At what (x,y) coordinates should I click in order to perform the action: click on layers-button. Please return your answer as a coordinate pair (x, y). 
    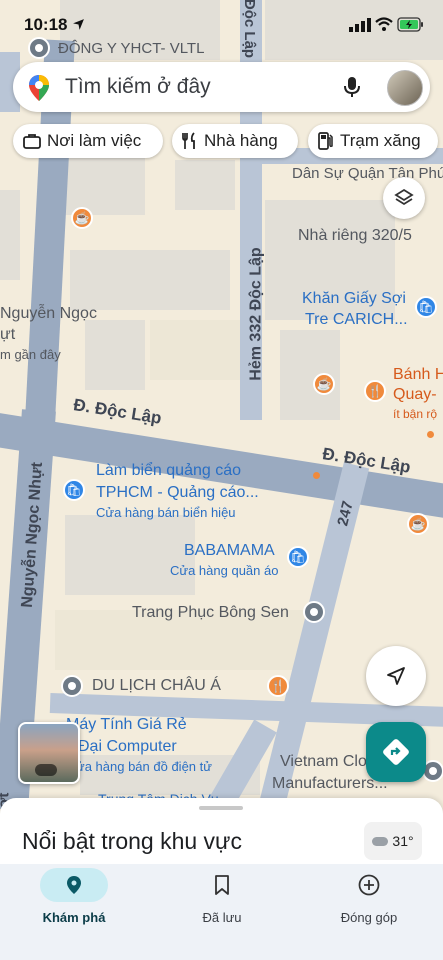
    Looking at the image, I should click on (404, 198).